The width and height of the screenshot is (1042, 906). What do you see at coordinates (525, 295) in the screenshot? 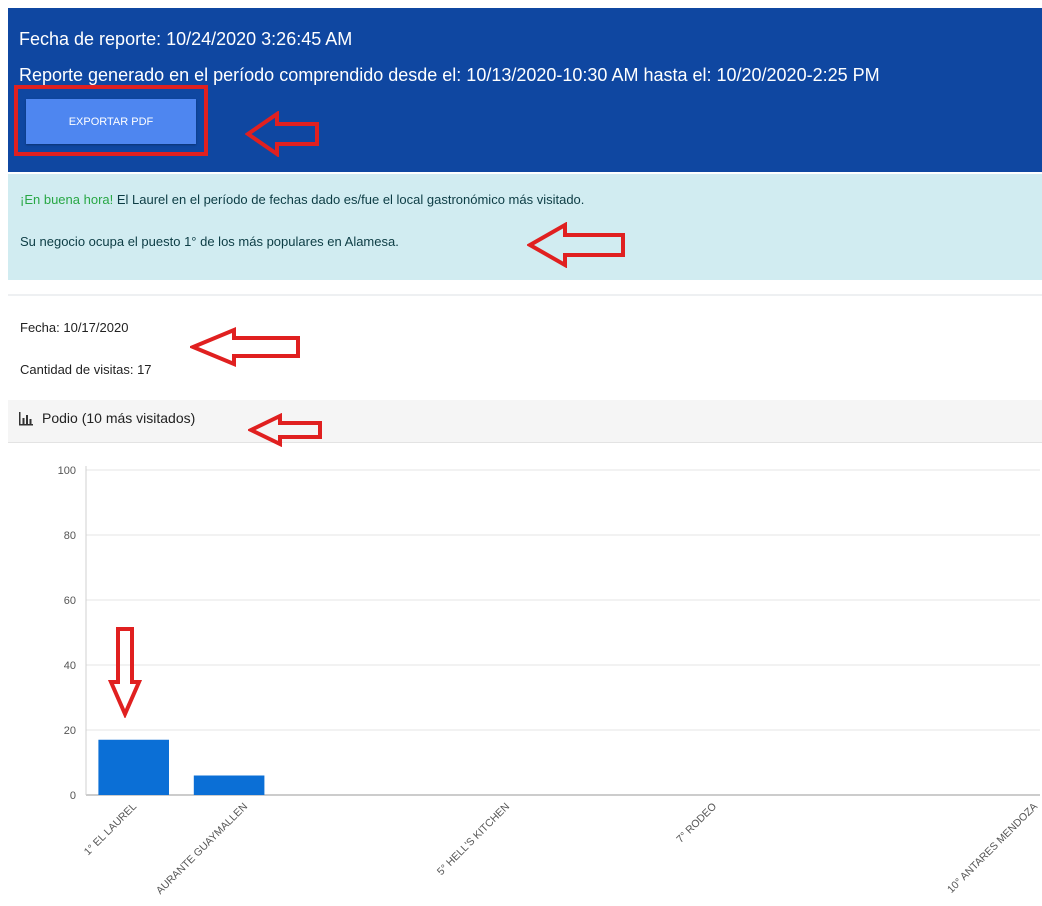
I see `divider` at bounding box center [525, 295].